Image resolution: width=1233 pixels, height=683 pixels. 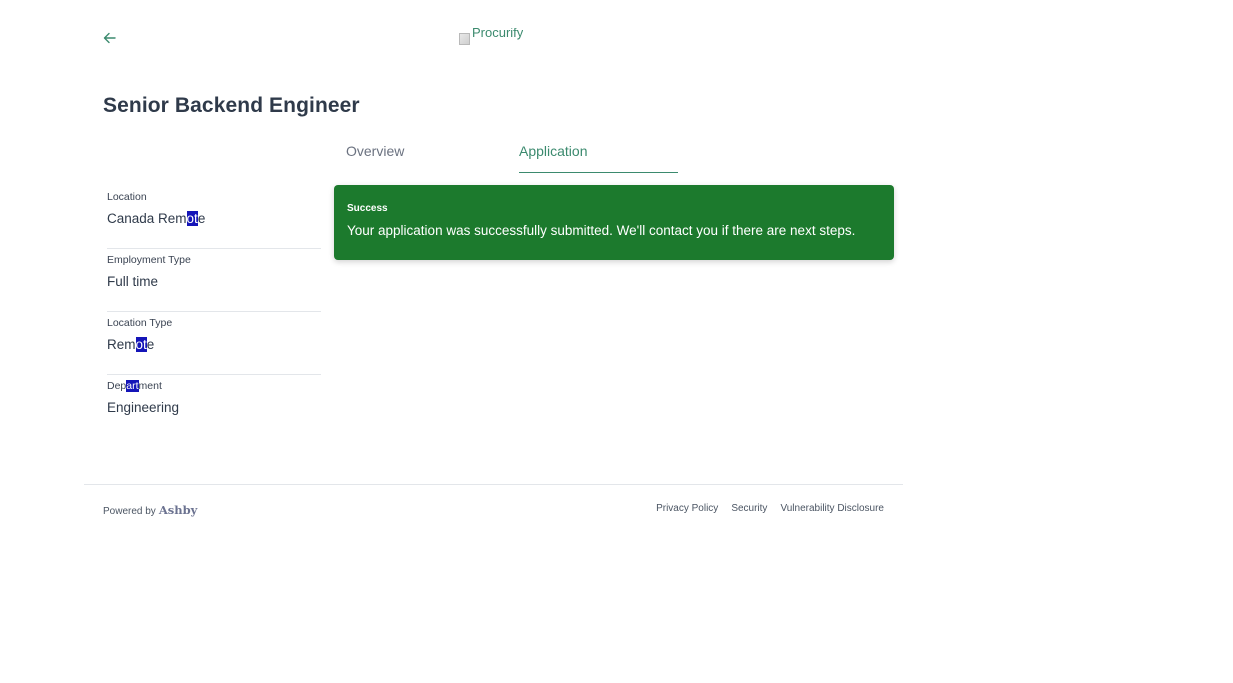 I want to click on detail-employment-type: Employment Type Full time, so click(x=214, y=280).